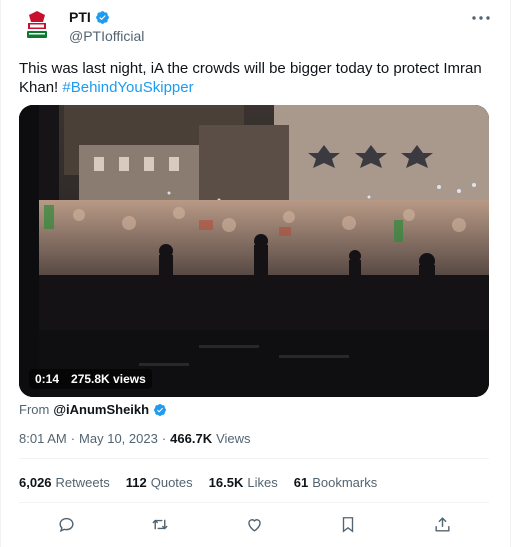  What do you see at coordinates (66, 524) in the screenshot?
I see `reply-icon` at bounding box center [66, 524].